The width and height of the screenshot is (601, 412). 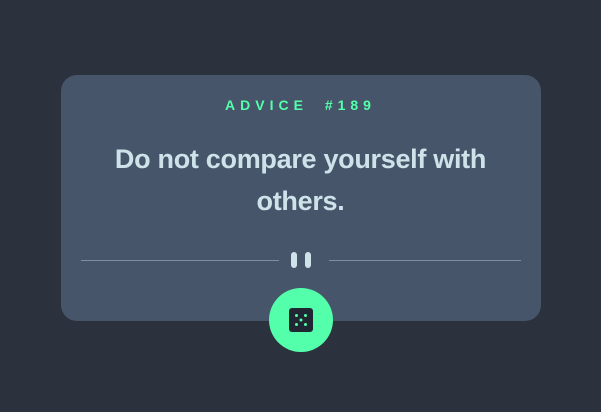 What do you see at coordinates (266, 105) in the screenshot?
I see `advice-label: ADVICE` at bounding box center [266, 105].